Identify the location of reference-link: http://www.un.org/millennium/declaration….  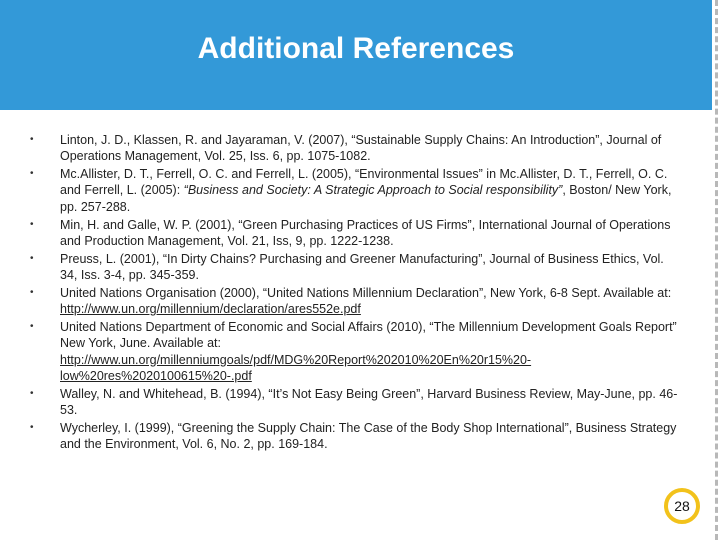
(210, 309).